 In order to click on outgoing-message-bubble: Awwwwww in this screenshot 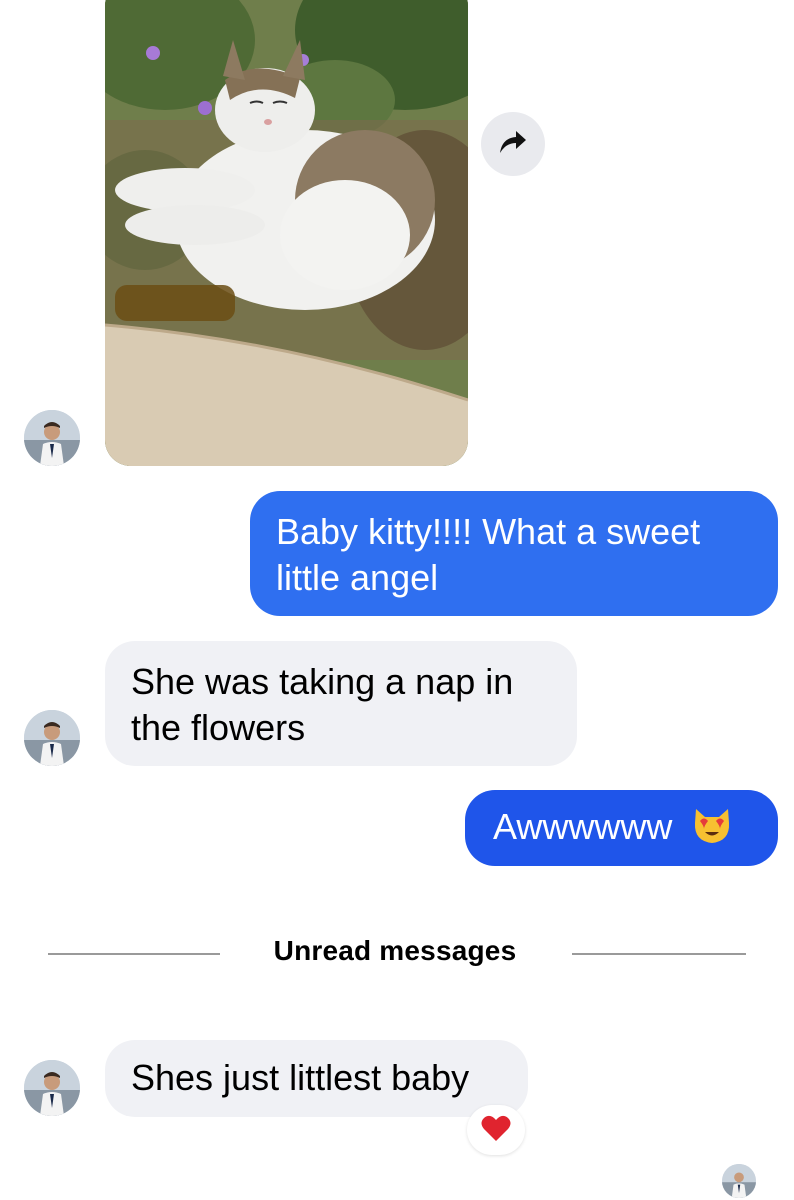, I will do `click(621, 828)`.